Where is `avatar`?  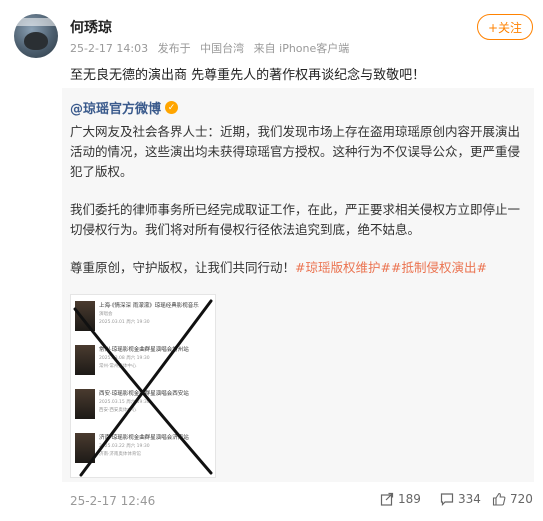 avatar is located at coordinates (36, 36).